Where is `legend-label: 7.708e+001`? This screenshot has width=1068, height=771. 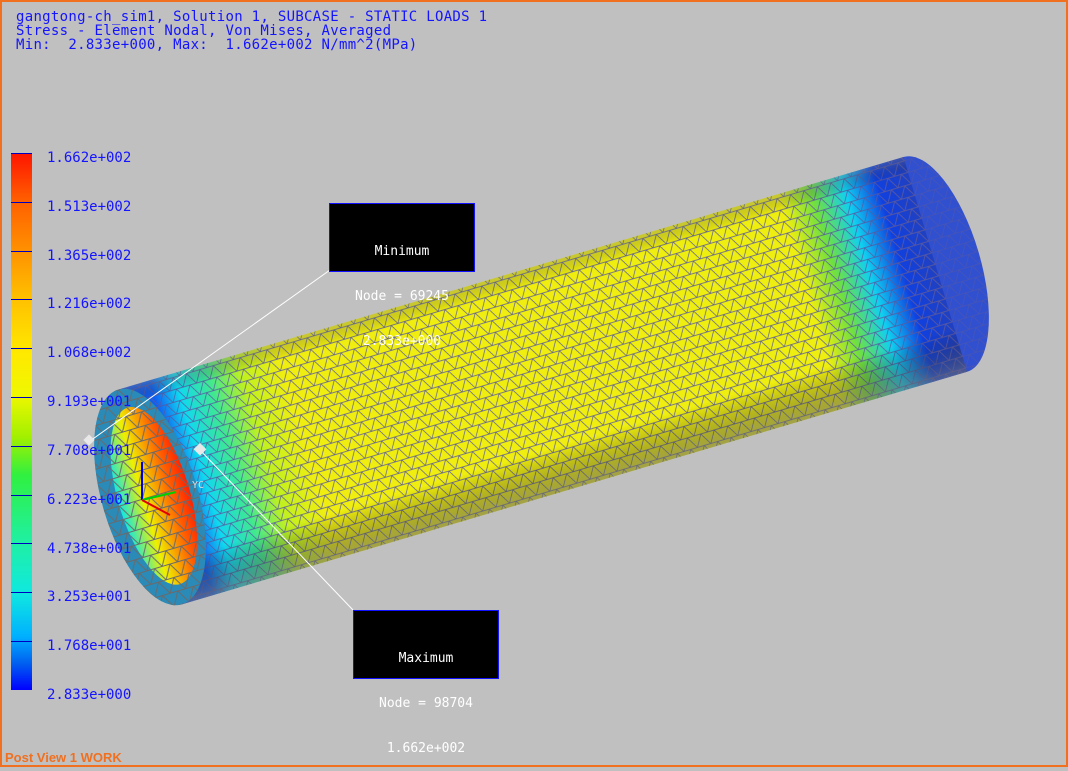
legend-label: 7.708e+001 is located at coordinates (89, 451).